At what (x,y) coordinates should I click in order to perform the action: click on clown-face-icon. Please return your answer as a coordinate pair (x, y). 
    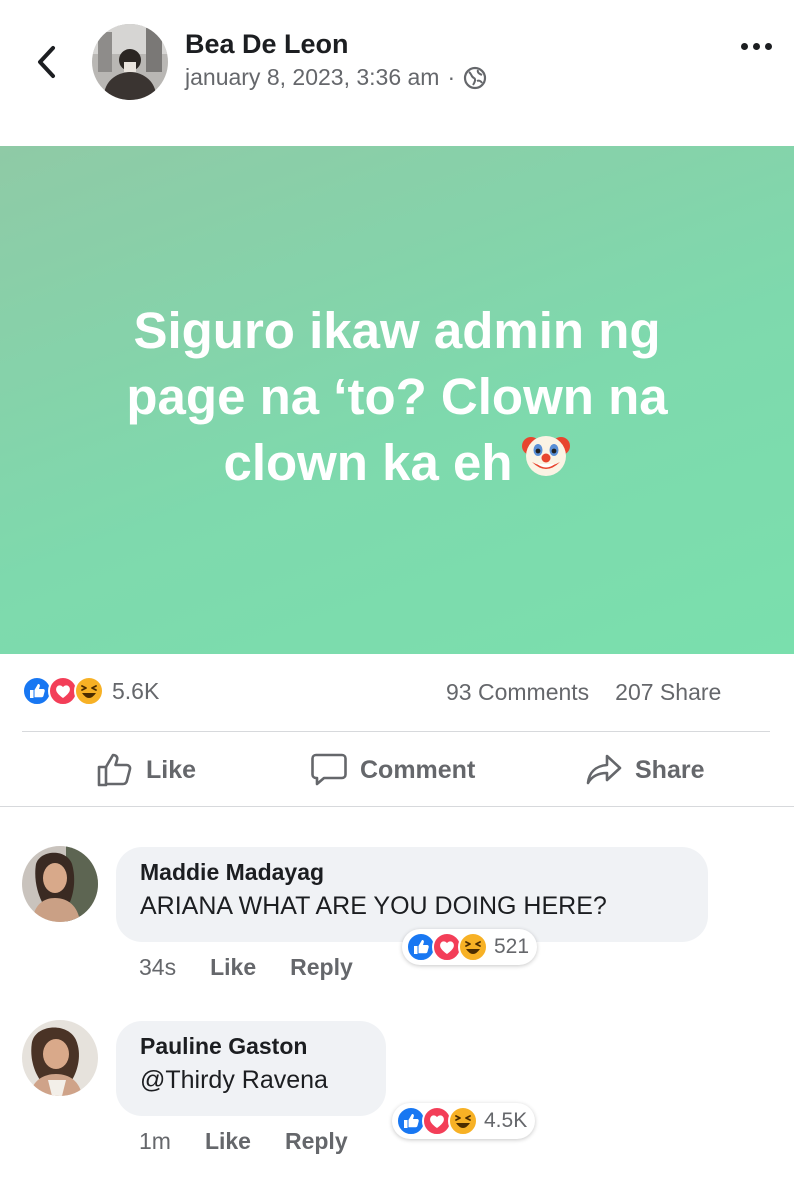
    Looking at the image, I should click on (546, 462).